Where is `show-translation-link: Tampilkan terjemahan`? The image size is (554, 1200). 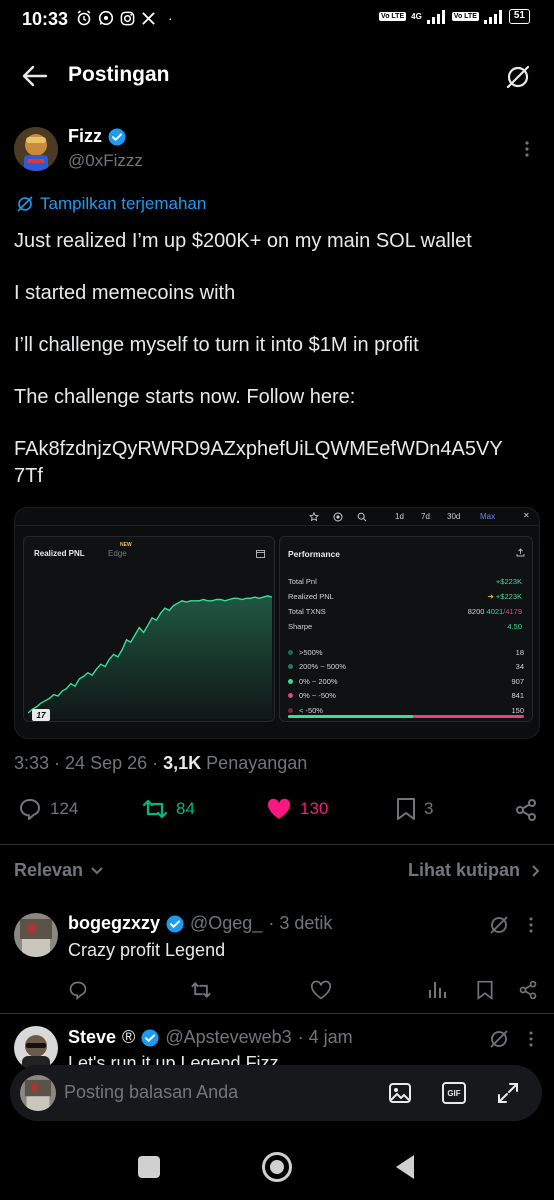 show-translation-link: Tampilkan terjemahan is located at coordinates (111, 204).